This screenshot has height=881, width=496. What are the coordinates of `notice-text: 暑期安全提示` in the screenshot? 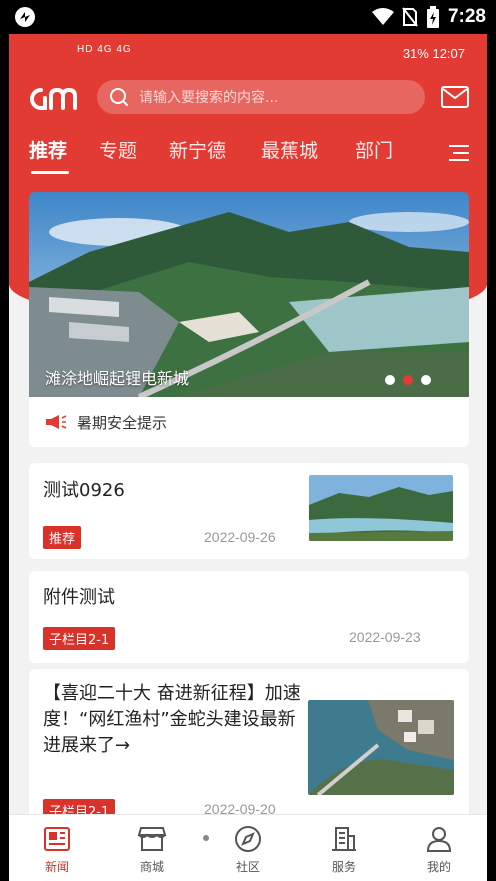 It's located at (122, 422).